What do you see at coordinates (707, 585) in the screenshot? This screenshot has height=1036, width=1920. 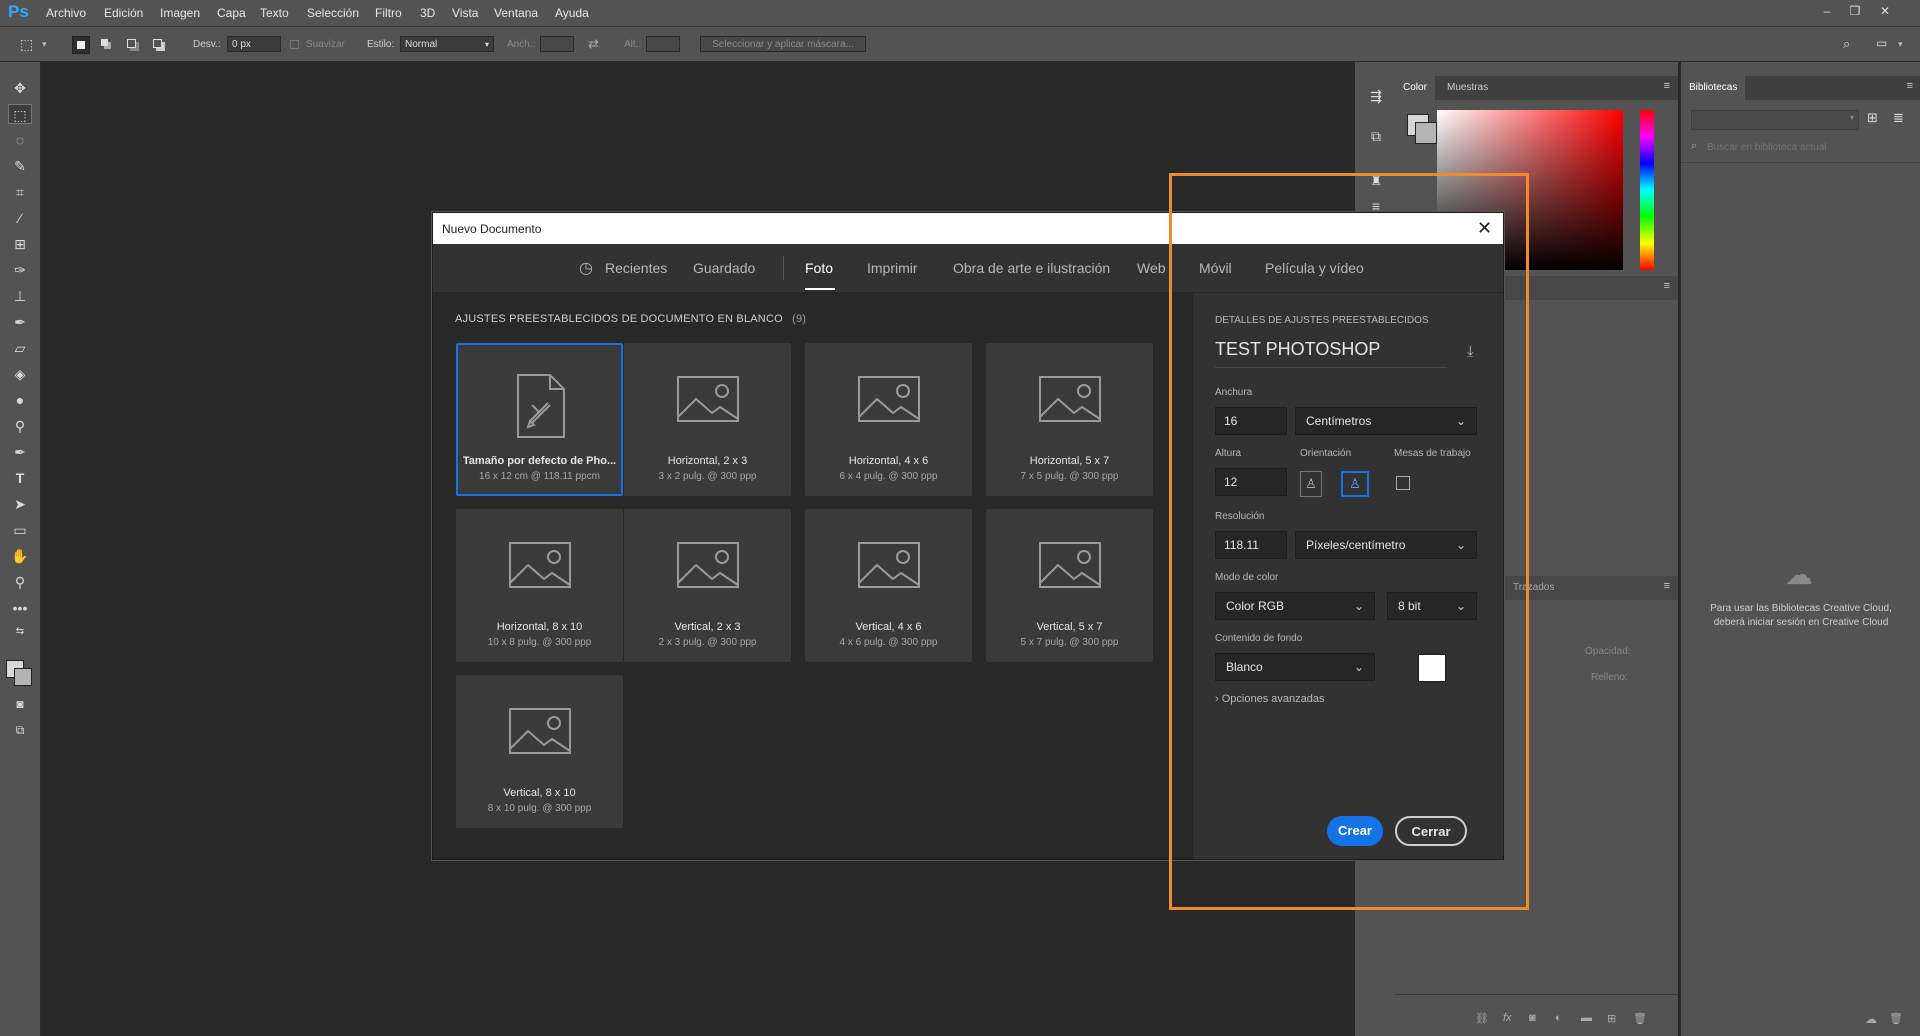 I see `preset-card: Vertical, 2 x 3 2 x 3 pulg. @ 300 ppp` at bounding box center [707, 585].